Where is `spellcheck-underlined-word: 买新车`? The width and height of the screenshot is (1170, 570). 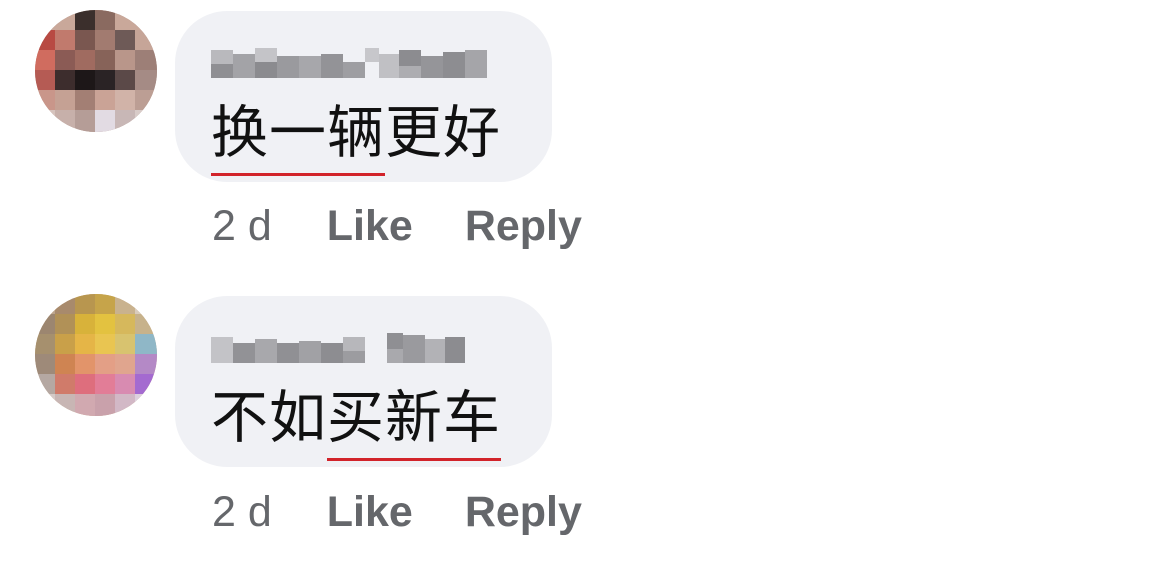 spellcheck-underlined-word: 买新车 is located at coordinates (414, 418).